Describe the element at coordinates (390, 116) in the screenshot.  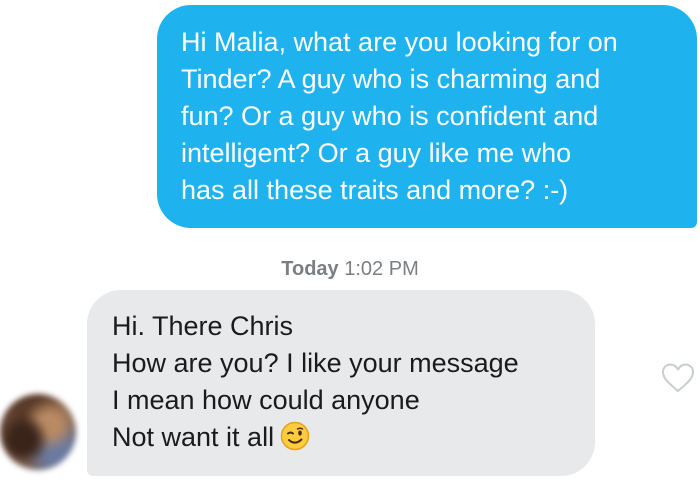
I see `outgoing-message-line: fun? Or a guy who is confident and` at that location.